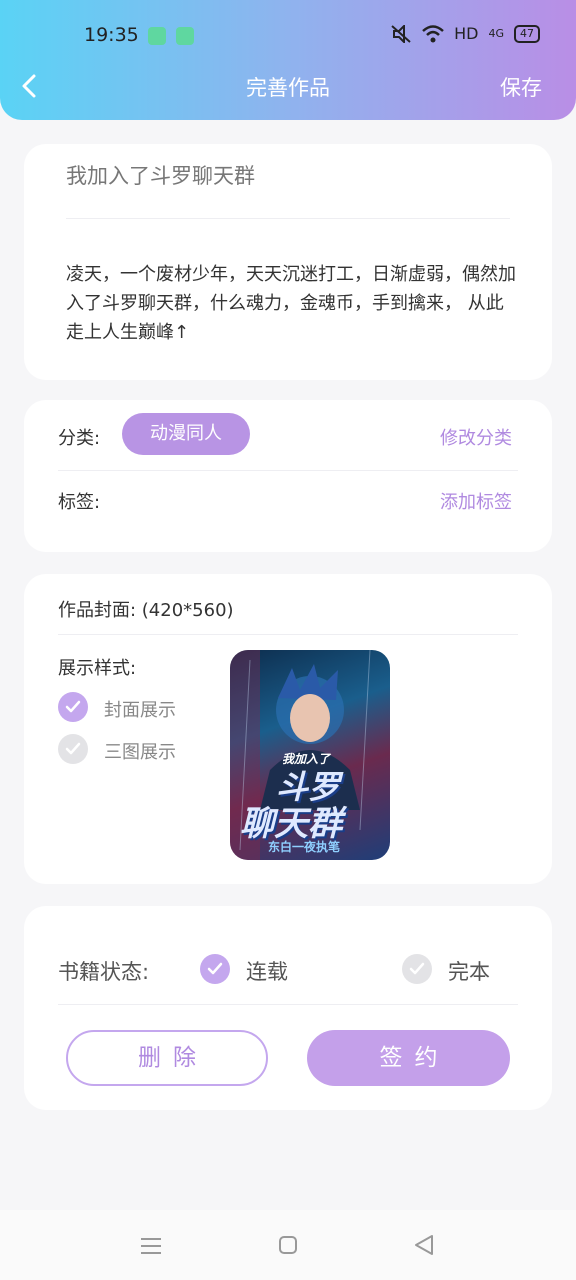 The width and height of the screenshot is (576, 1280). Describe the element at coordinates (527, 33) in the screenshot. I see `battery-icon: 47` at that location.